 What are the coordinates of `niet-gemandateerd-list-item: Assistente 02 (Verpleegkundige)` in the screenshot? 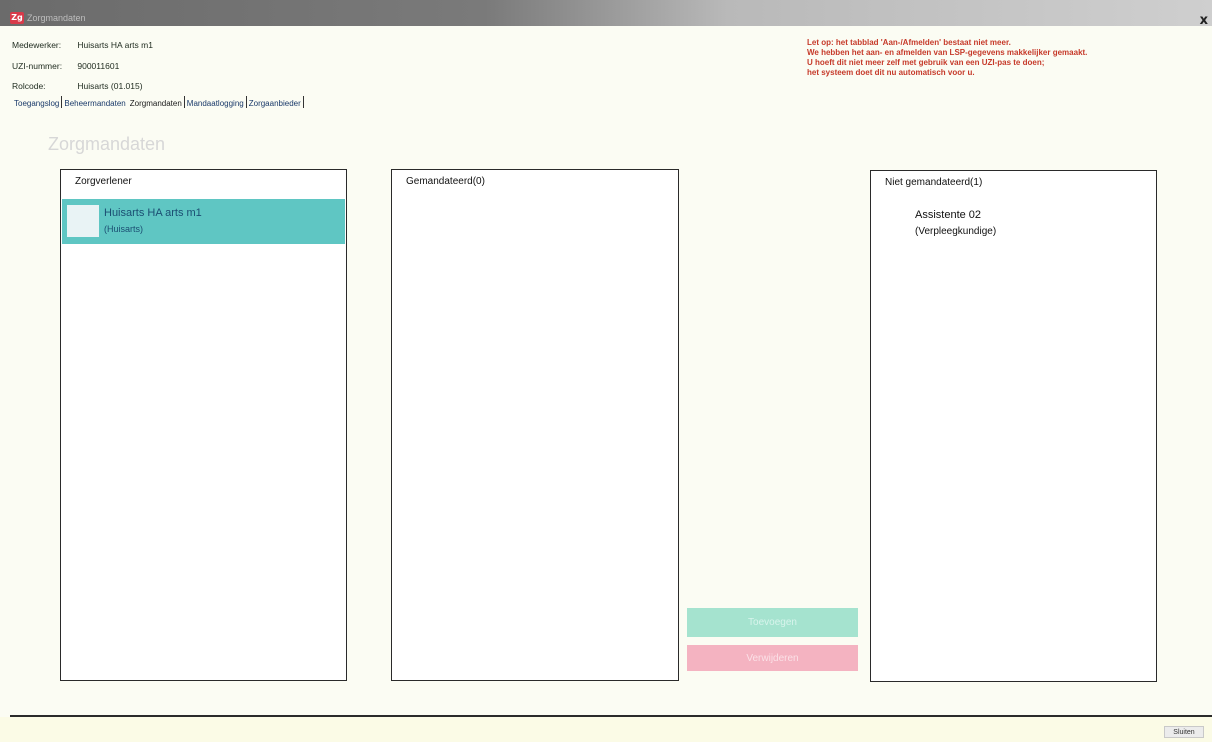 It's located at (1013, 223).